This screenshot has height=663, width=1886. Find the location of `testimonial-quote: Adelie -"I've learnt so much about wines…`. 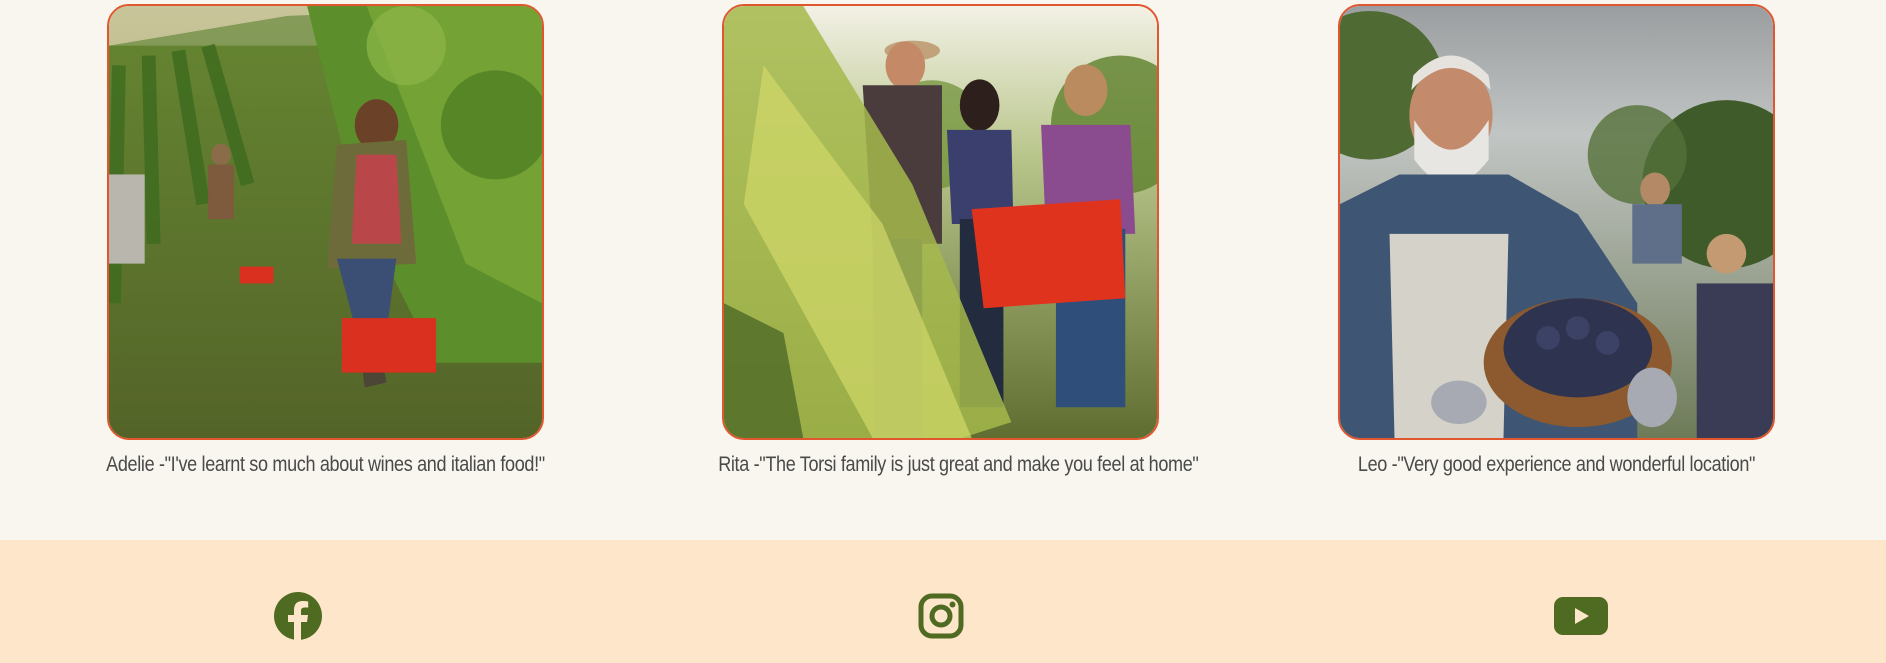

testimonial-quote: Adelie -"I've learnt so much about wines… is located at coordinates (325, 464).